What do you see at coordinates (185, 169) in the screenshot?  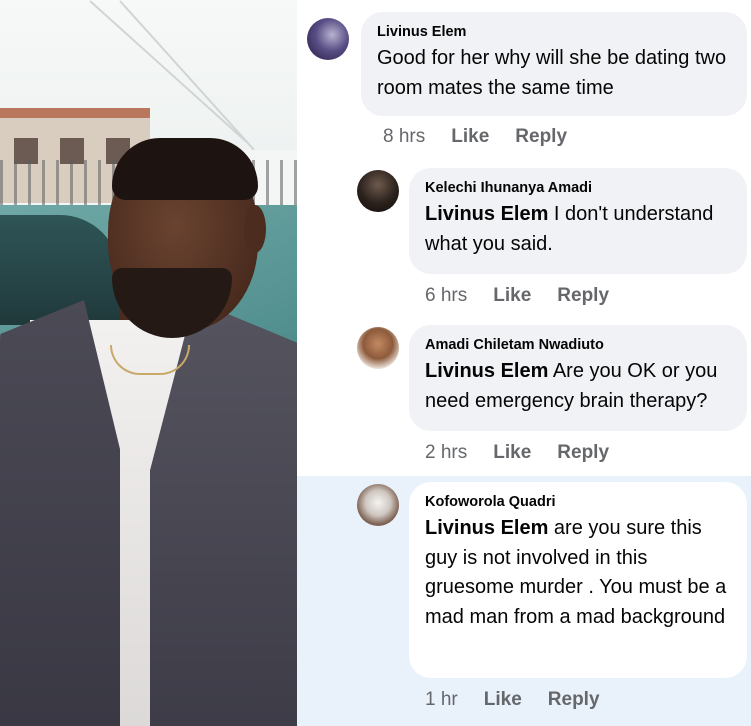 I see `photo-hair` at bounding box center [185, 169].